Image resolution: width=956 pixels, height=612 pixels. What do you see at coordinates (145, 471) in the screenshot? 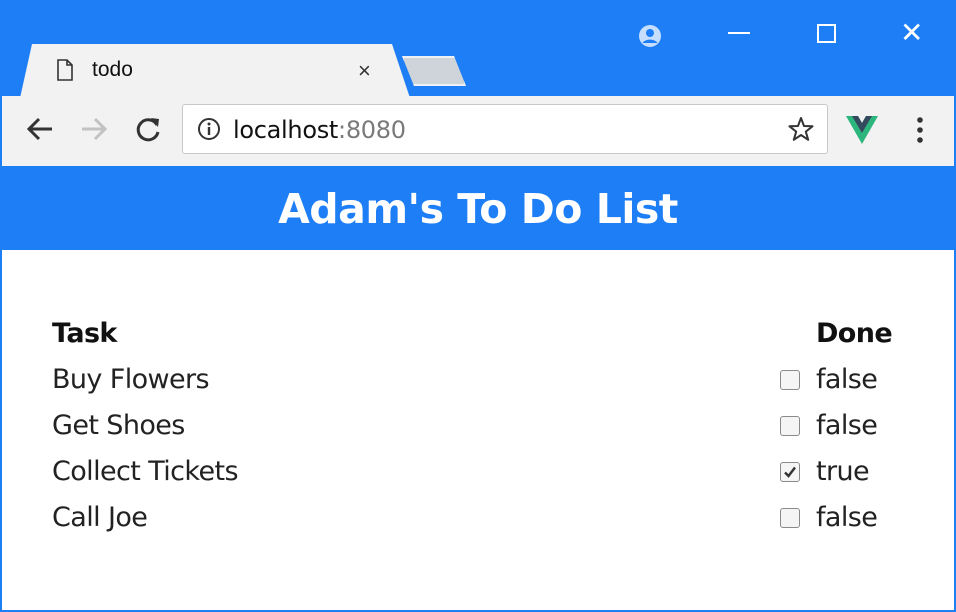
I see `task-cell: Collect Tickets` at bounding box center [145, 471].